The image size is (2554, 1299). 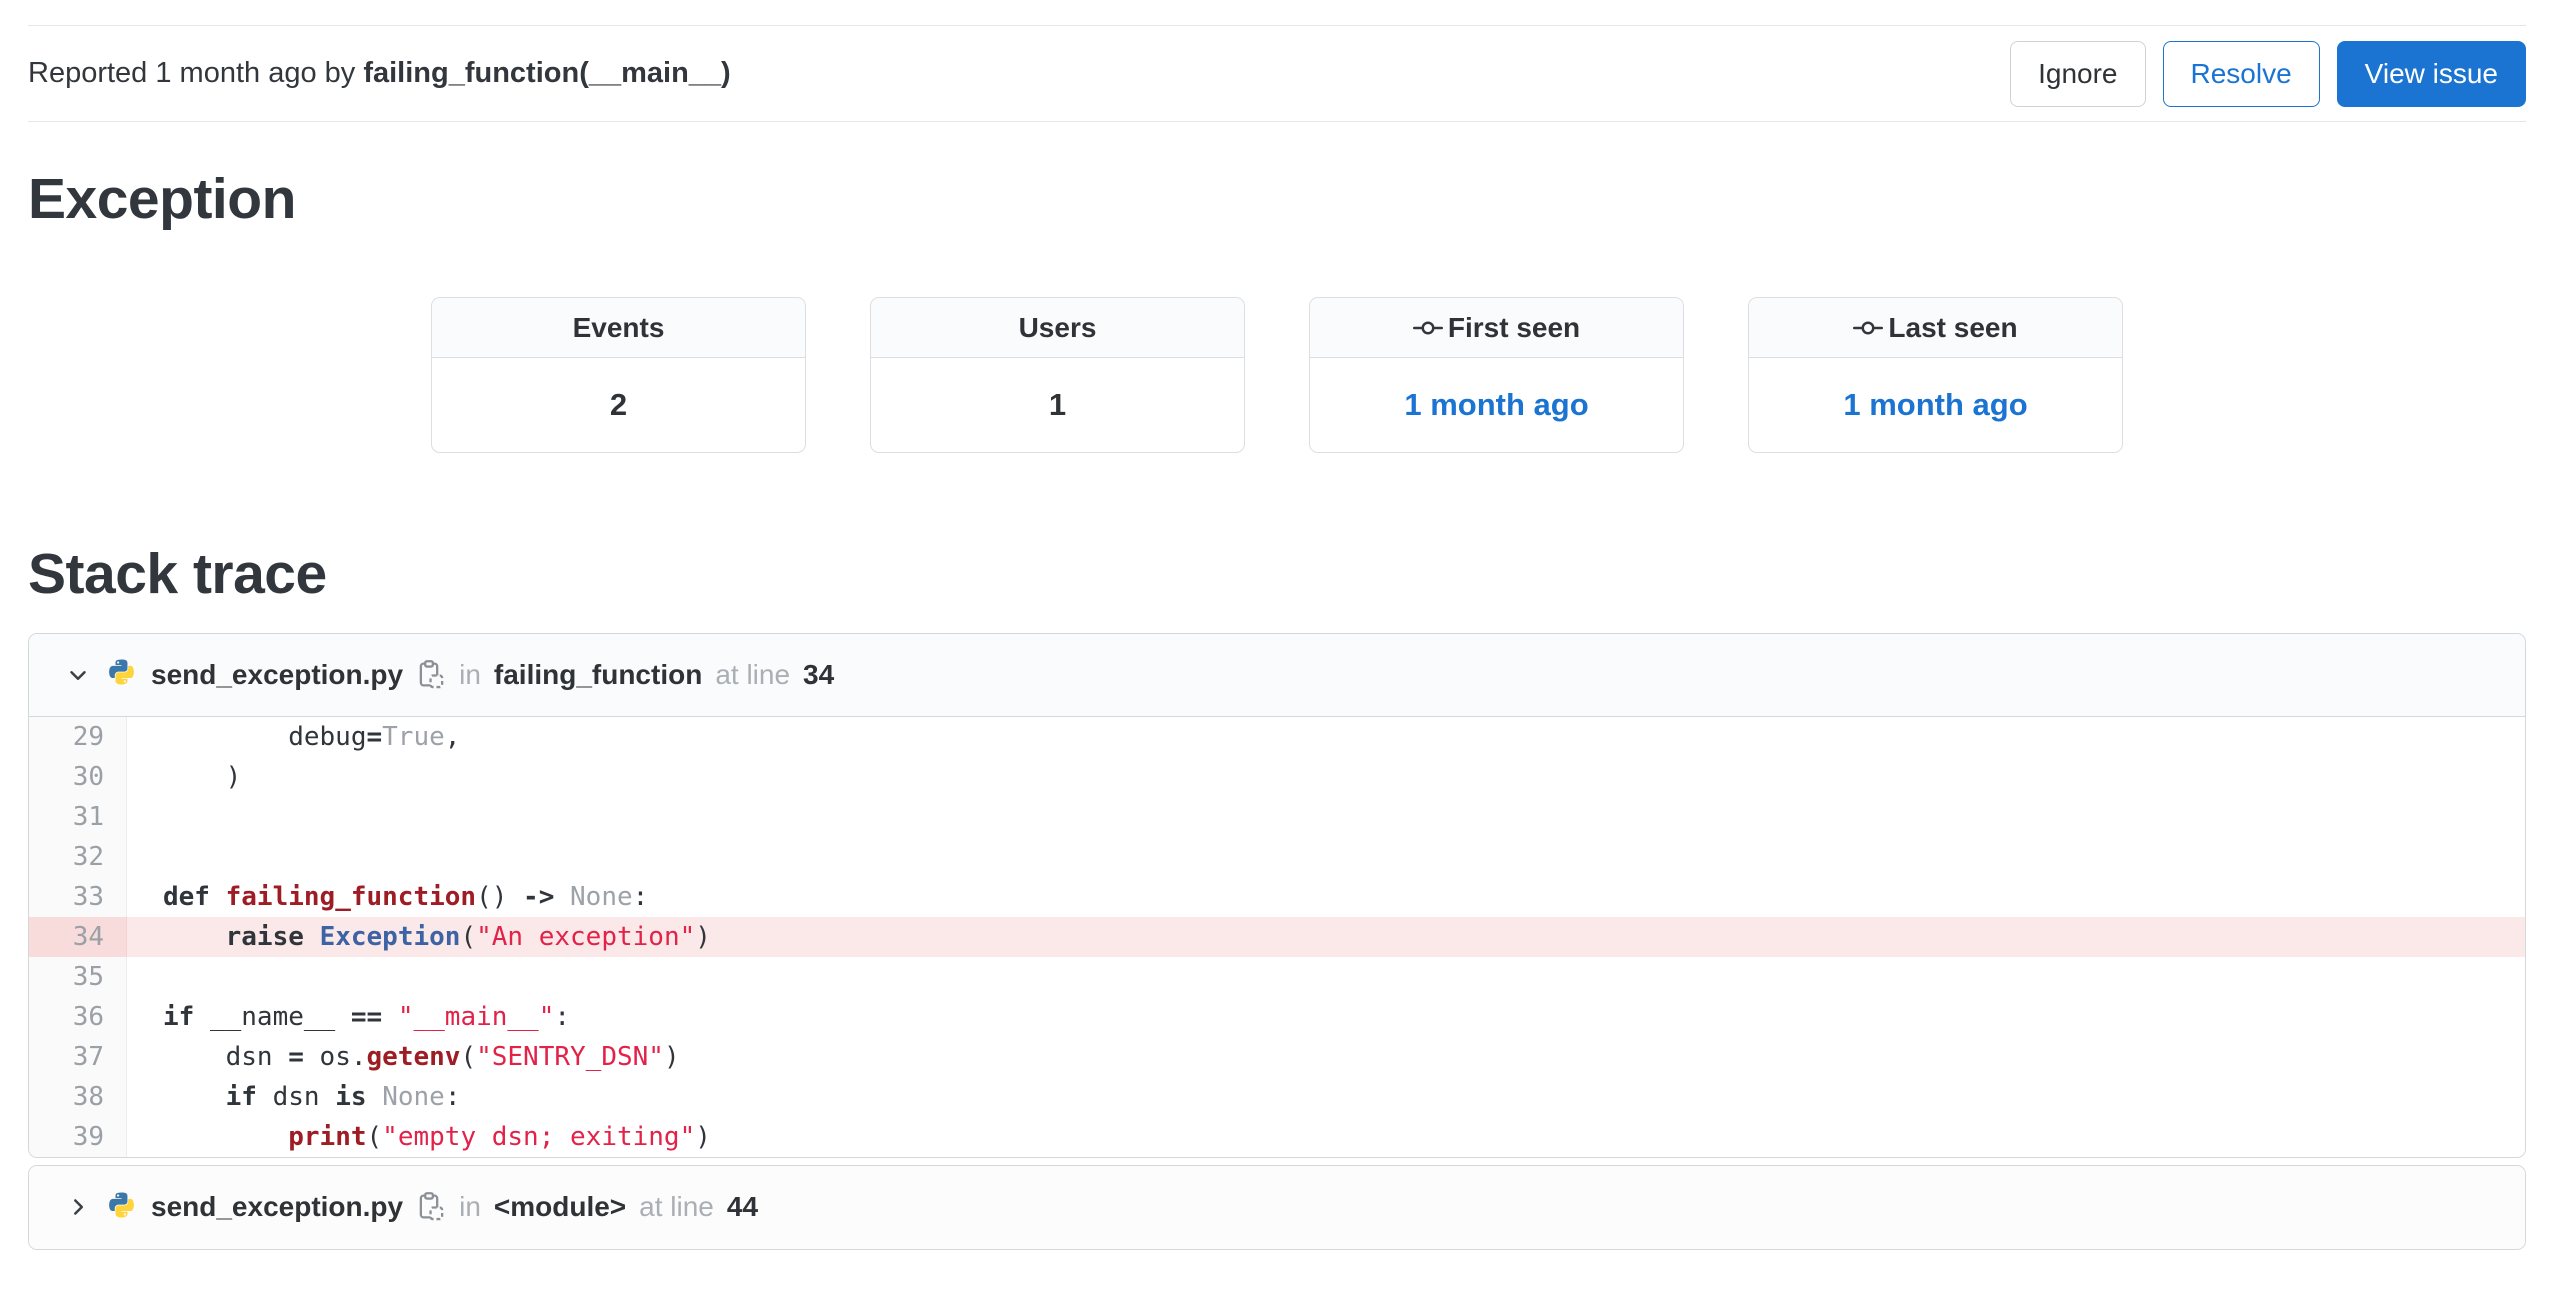 I want to click on code-text: def failing_function() -> None:, so click(x=406, y=896).